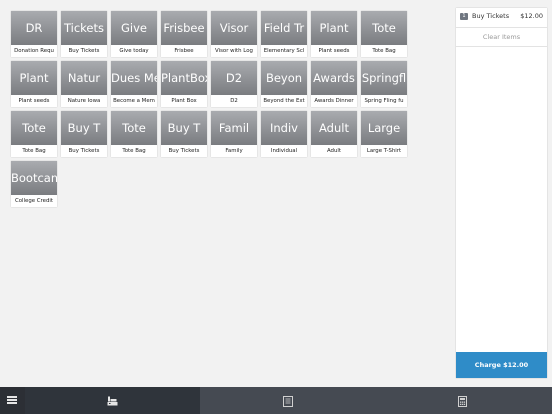 The image size is (552, 414). What do you see at coordinates (84, 28) in the screenshot?
I see `product-tile-label: Tickets` at bounding box center [84, 28].